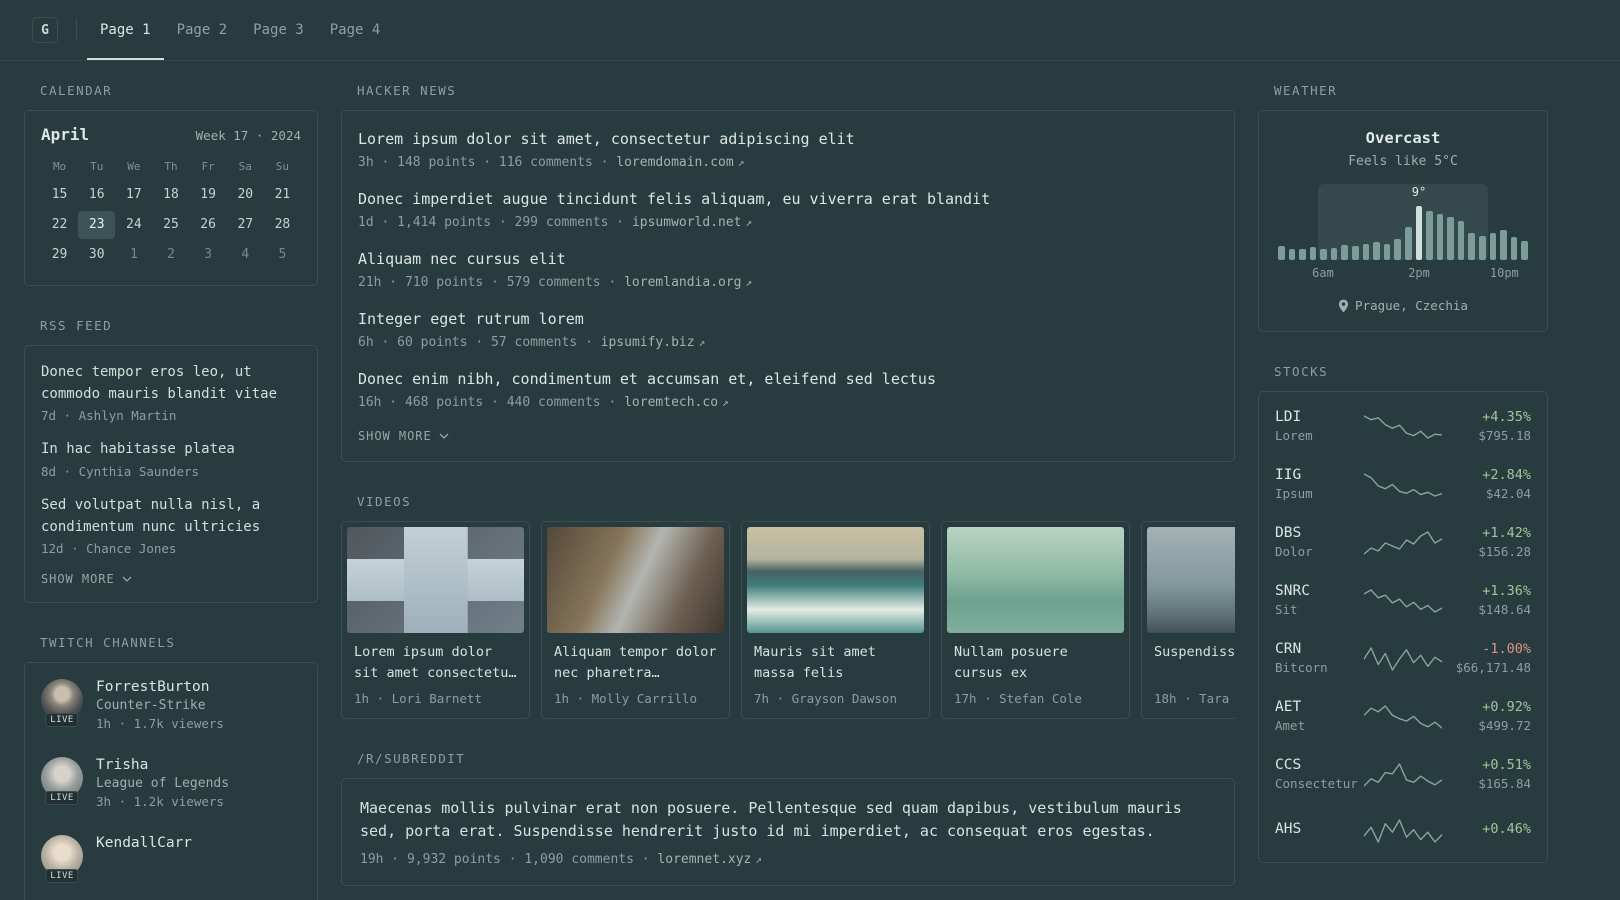  What do you see at coordinates (208, 224) in the screenshot?
I see `calendar-day: 26` at bounding box center [208, 224].